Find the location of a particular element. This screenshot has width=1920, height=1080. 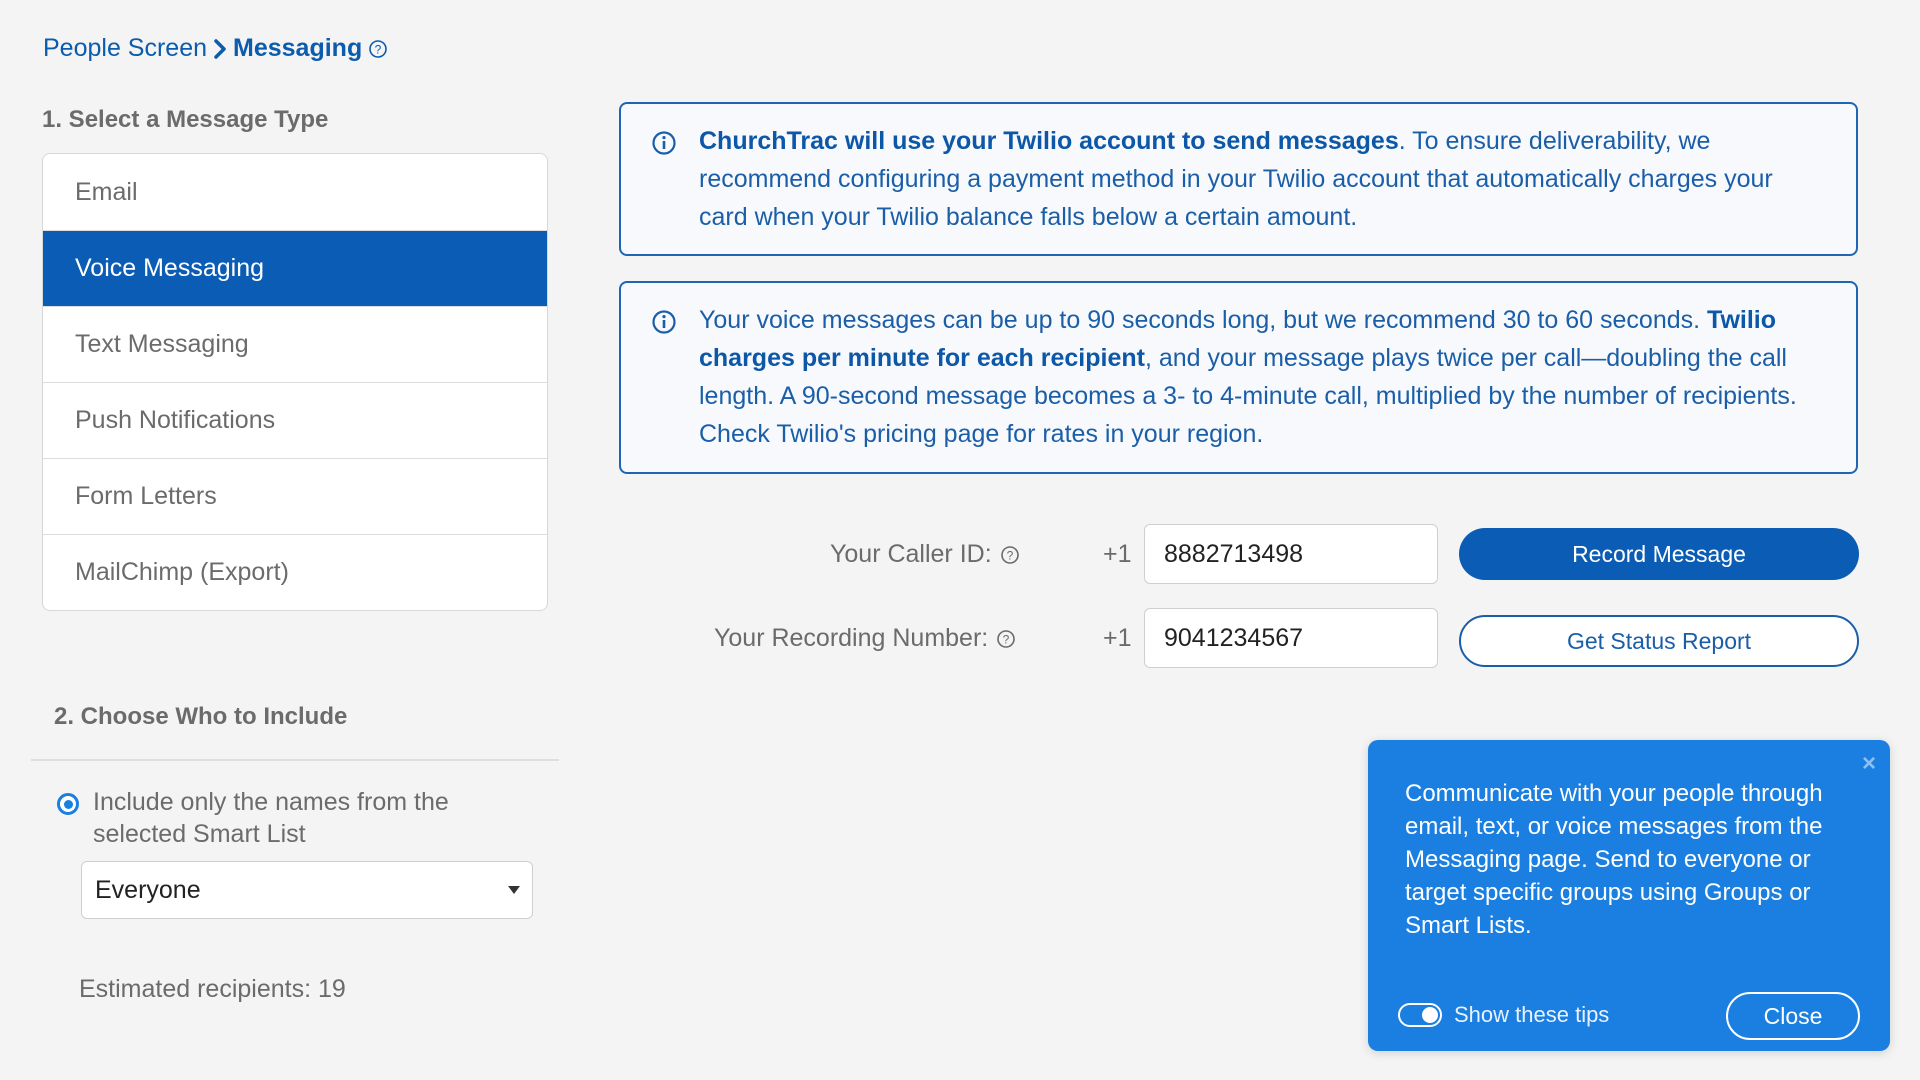

message-type-voice-messaging: Voice Messaging is located at coordinates (295, 268).